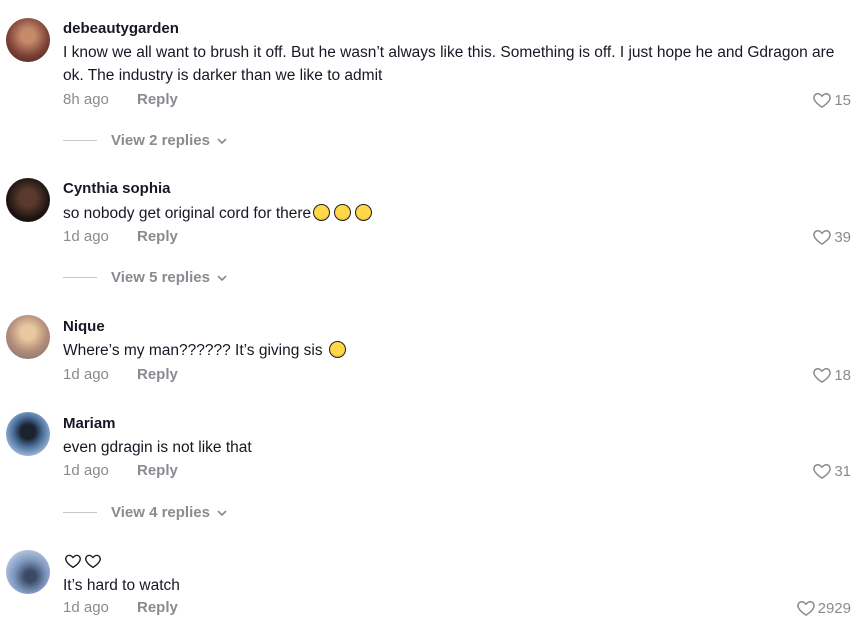 The height and width of the screenshot is (640, 863). I want to click on comment-username: Cynthia sophia, so click(117, 188).